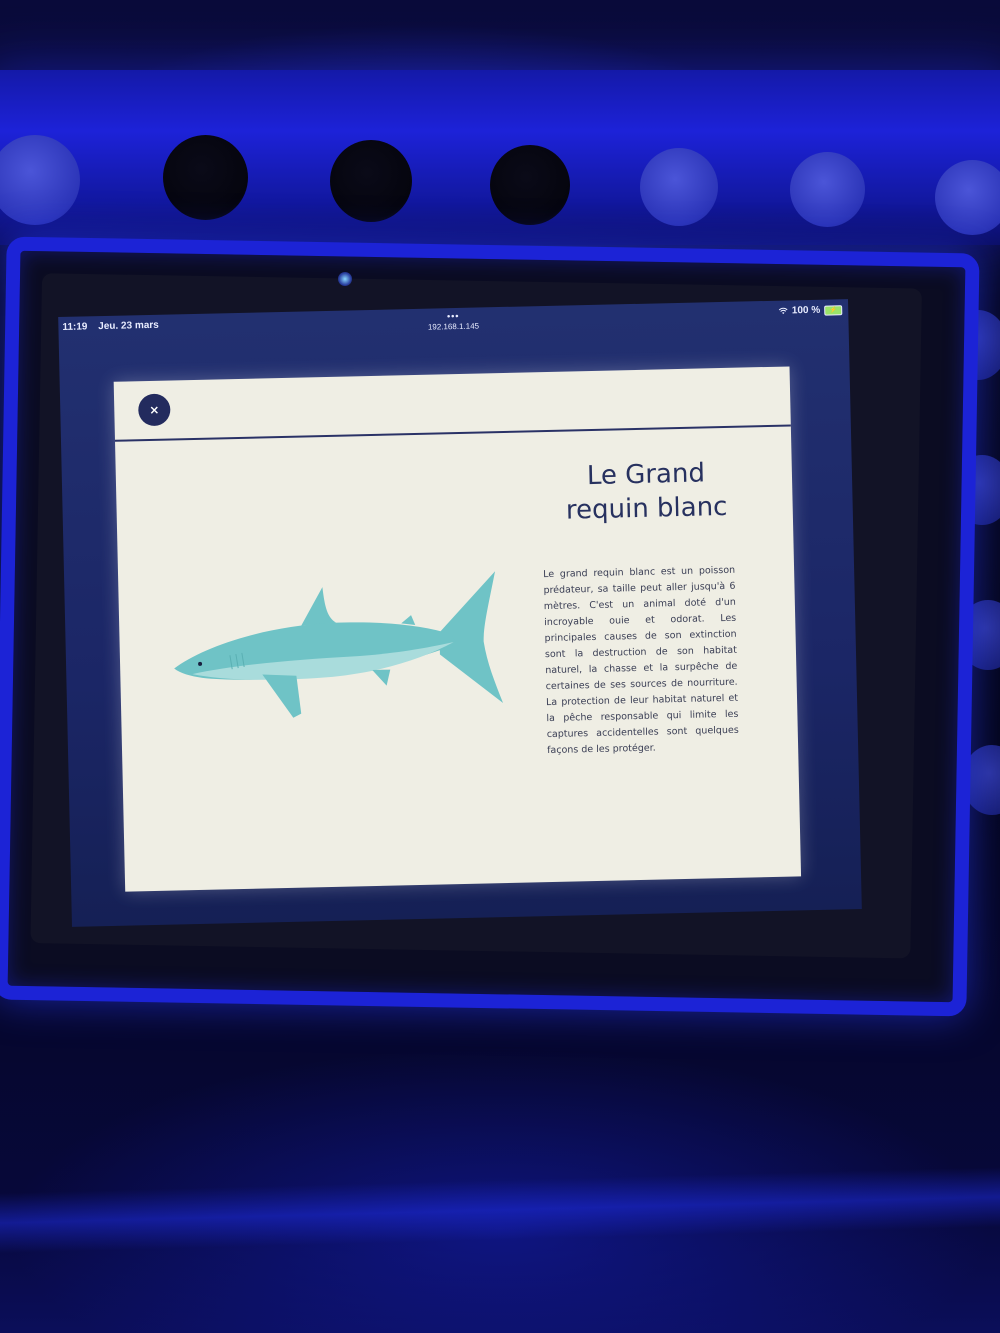 This screenshot has width=1000, height=1333. I want to click on perforated-panel, so click(500, 157).